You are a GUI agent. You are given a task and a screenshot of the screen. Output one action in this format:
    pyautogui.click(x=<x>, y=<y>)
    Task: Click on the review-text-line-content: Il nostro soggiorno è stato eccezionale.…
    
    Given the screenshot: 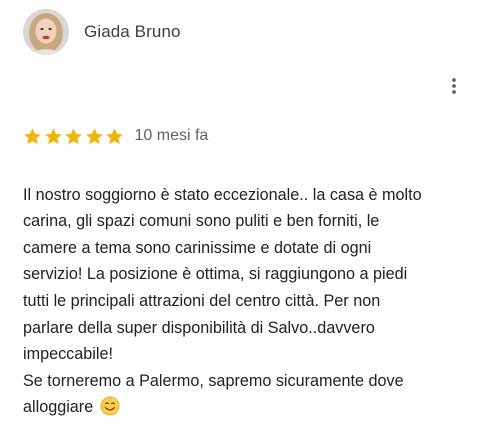 What is the action you would take?
    pyautogui.click(x=222, y=194)
    